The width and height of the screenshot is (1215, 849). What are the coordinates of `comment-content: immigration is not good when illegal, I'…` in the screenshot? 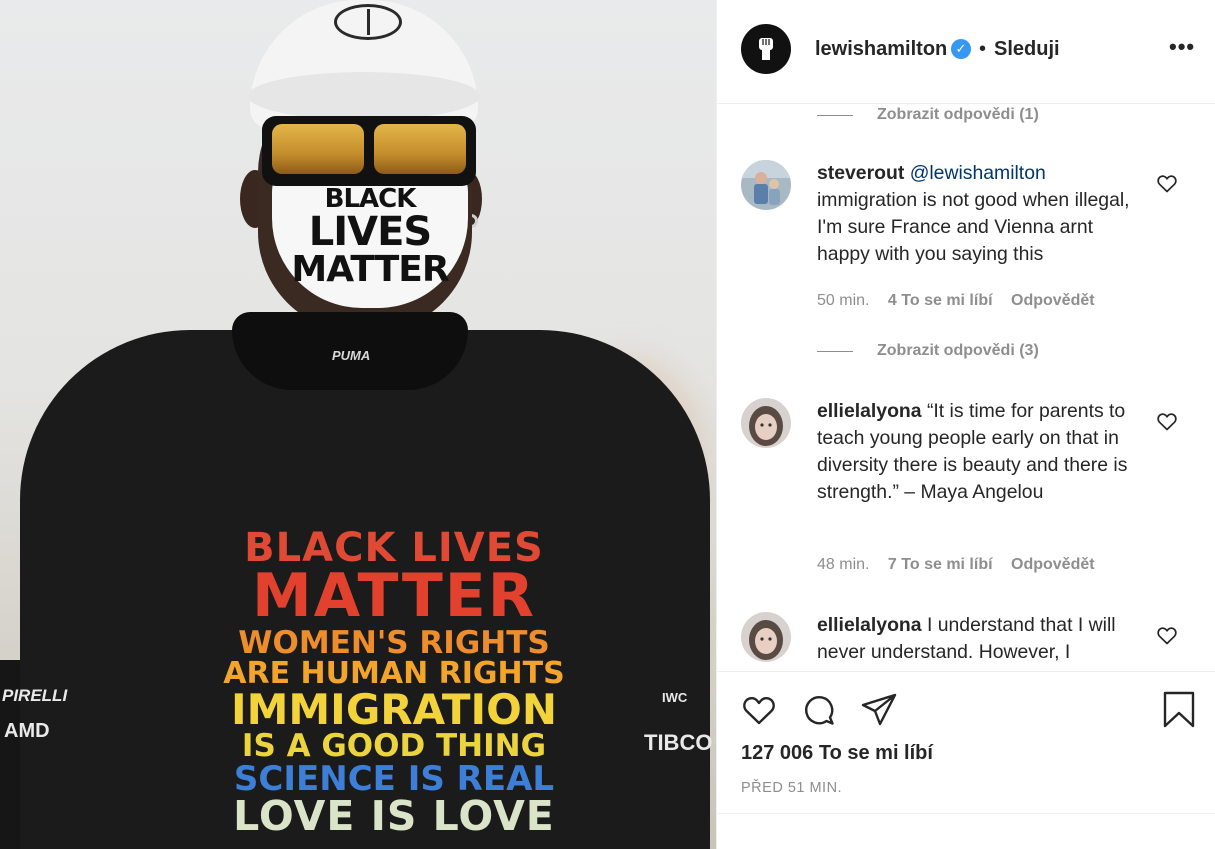 It's located at (973, 227).